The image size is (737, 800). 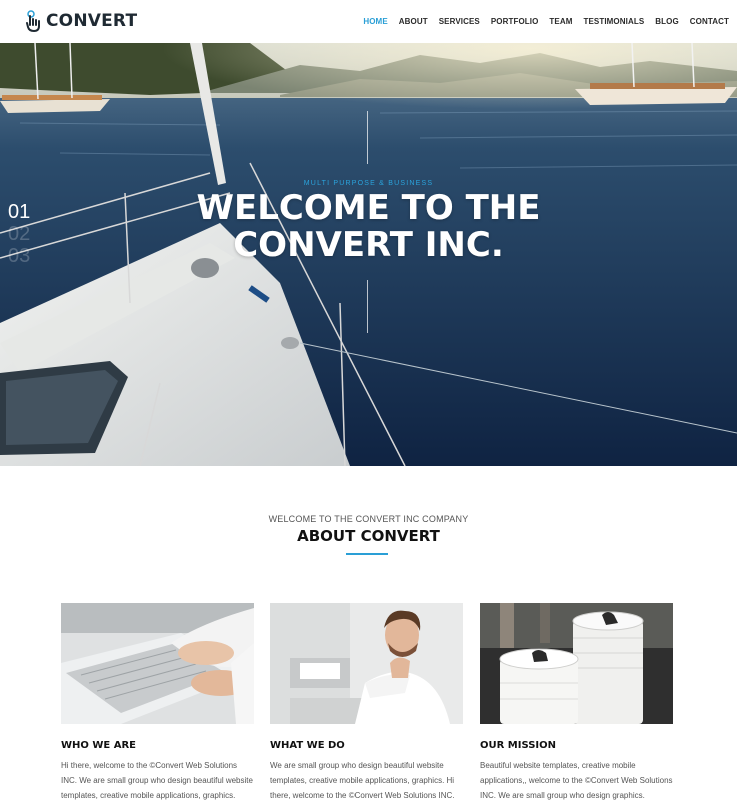 What do you see at coordinates (368, 245) in the screenshot?
I see `hero-title-line2: CONVERT INC.` at bounding box center [368, 245].